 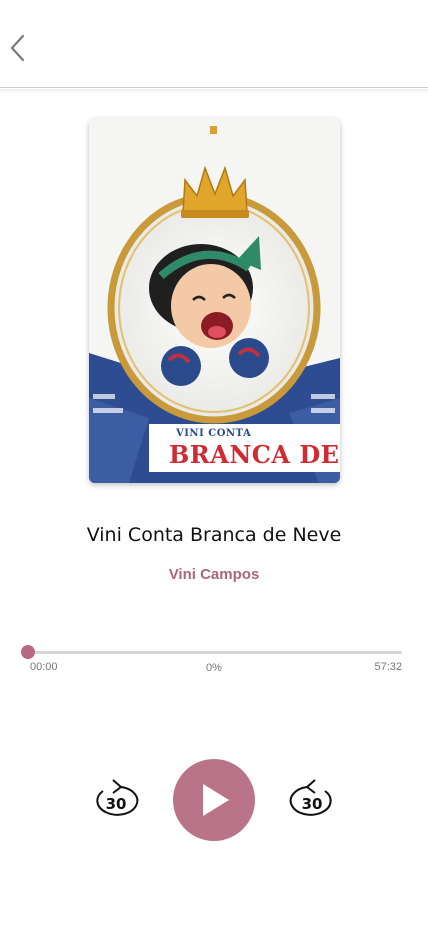 What do you see at coordinates (388, 667) in the screenshot?
I see `total-time: 57:32` at bounding box center [388, 667].